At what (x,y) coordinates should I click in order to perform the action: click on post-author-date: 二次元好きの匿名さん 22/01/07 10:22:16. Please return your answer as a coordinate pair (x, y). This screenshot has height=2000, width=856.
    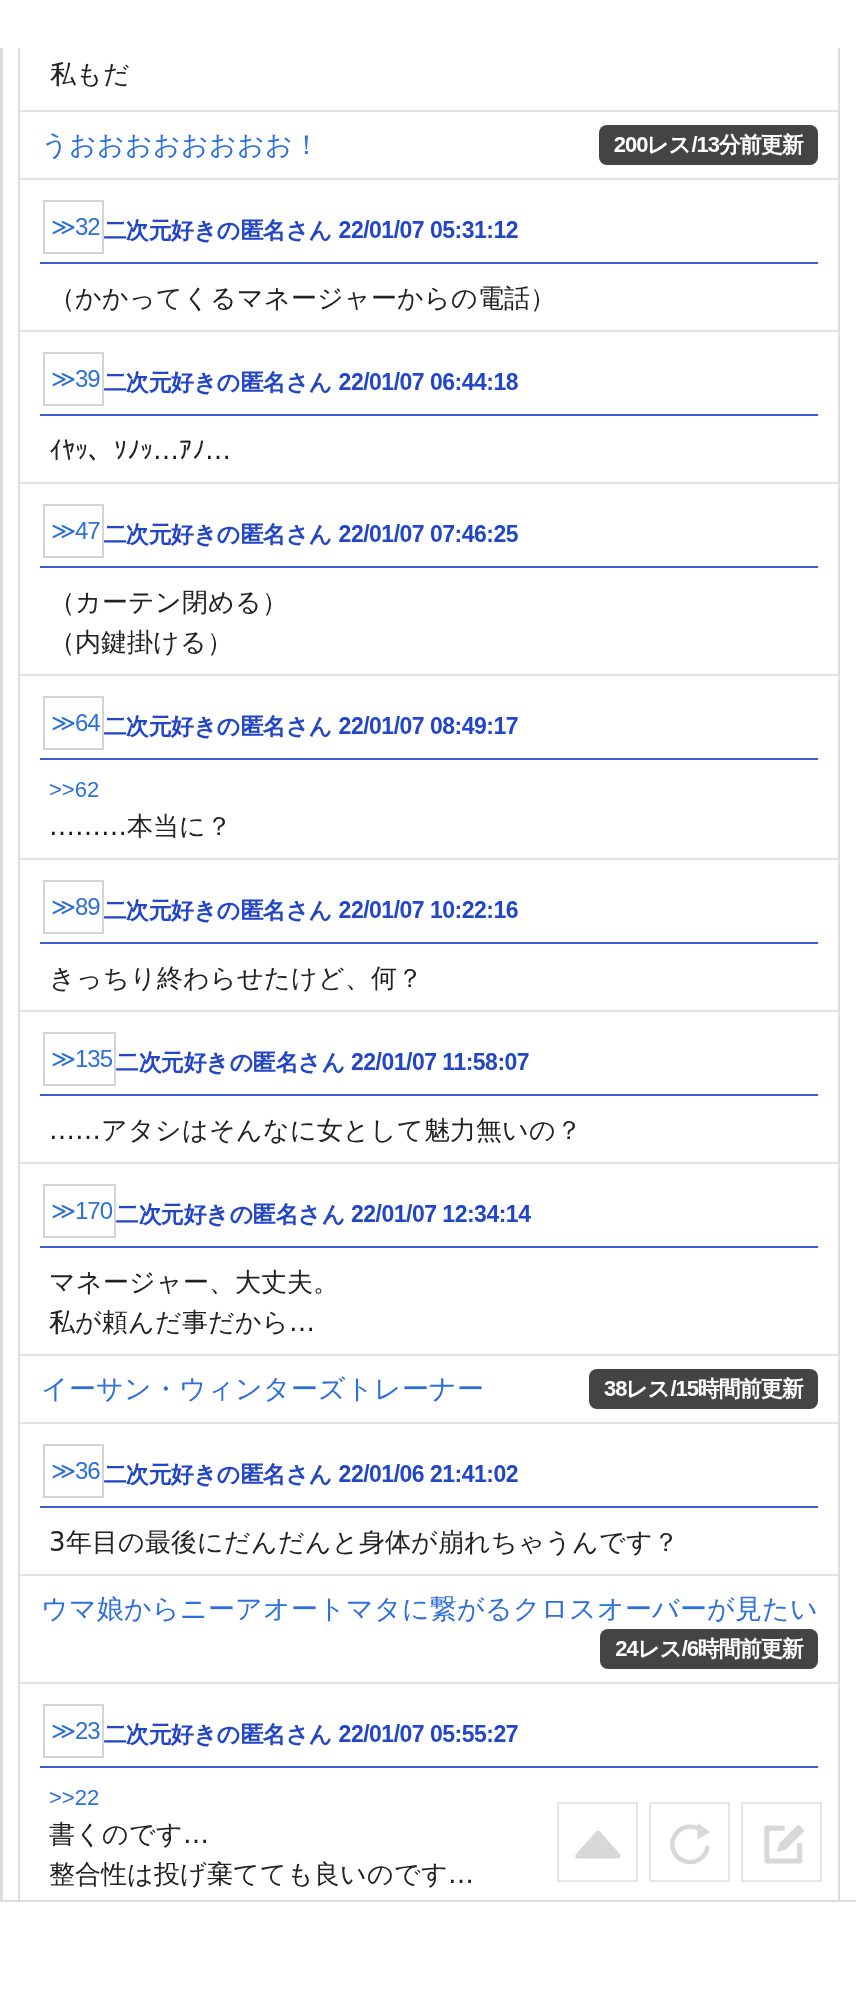
    Looking at the image, I should click on (311, 910).